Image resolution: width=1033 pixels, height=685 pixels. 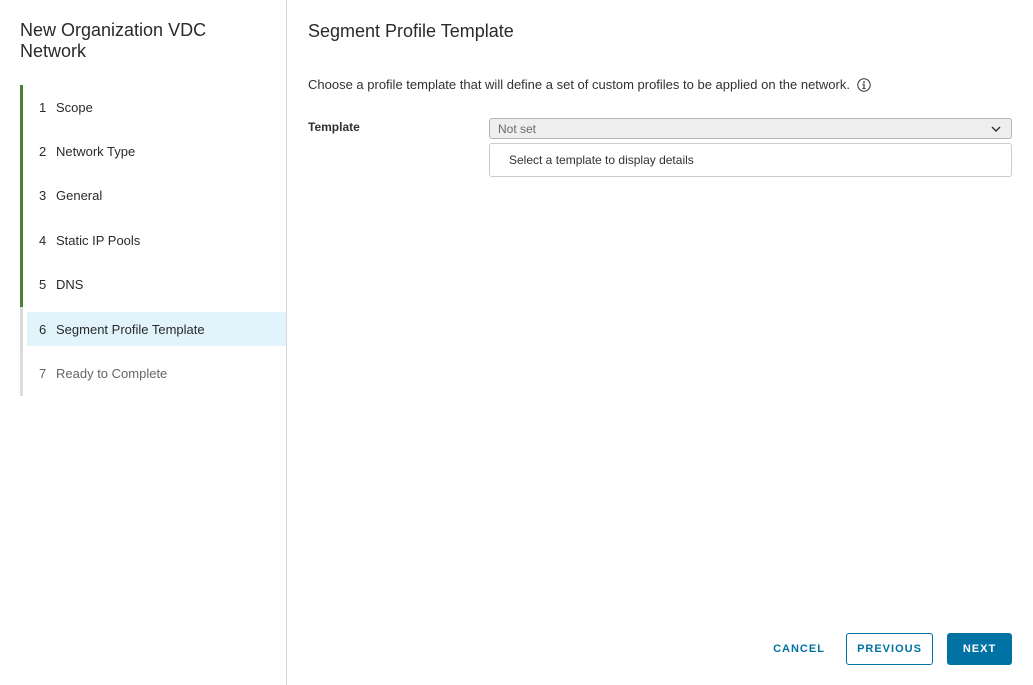 What do you see at coordinates (113, 40) in the screenshot?
I see `wizard-title: New Organization VDC Network` at bounding box center [113, 40].